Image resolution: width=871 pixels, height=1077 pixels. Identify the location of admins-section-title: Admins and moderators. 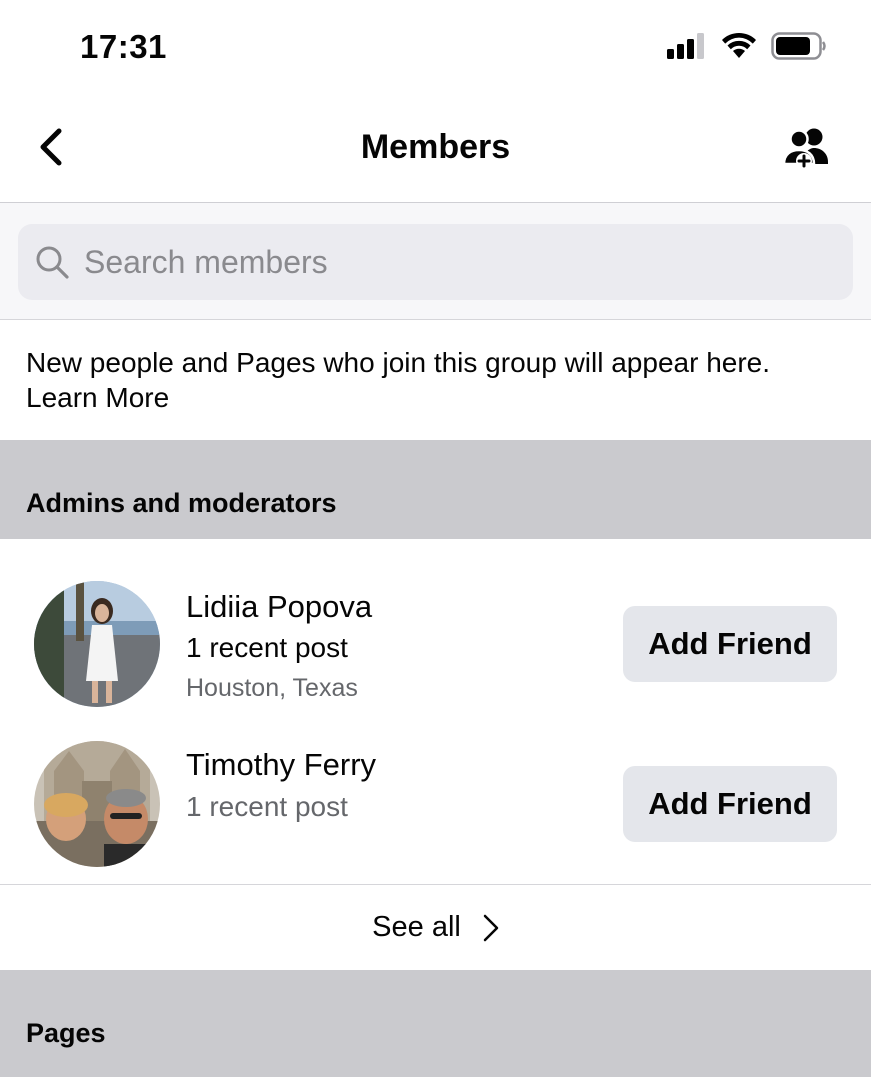
(181, 503).